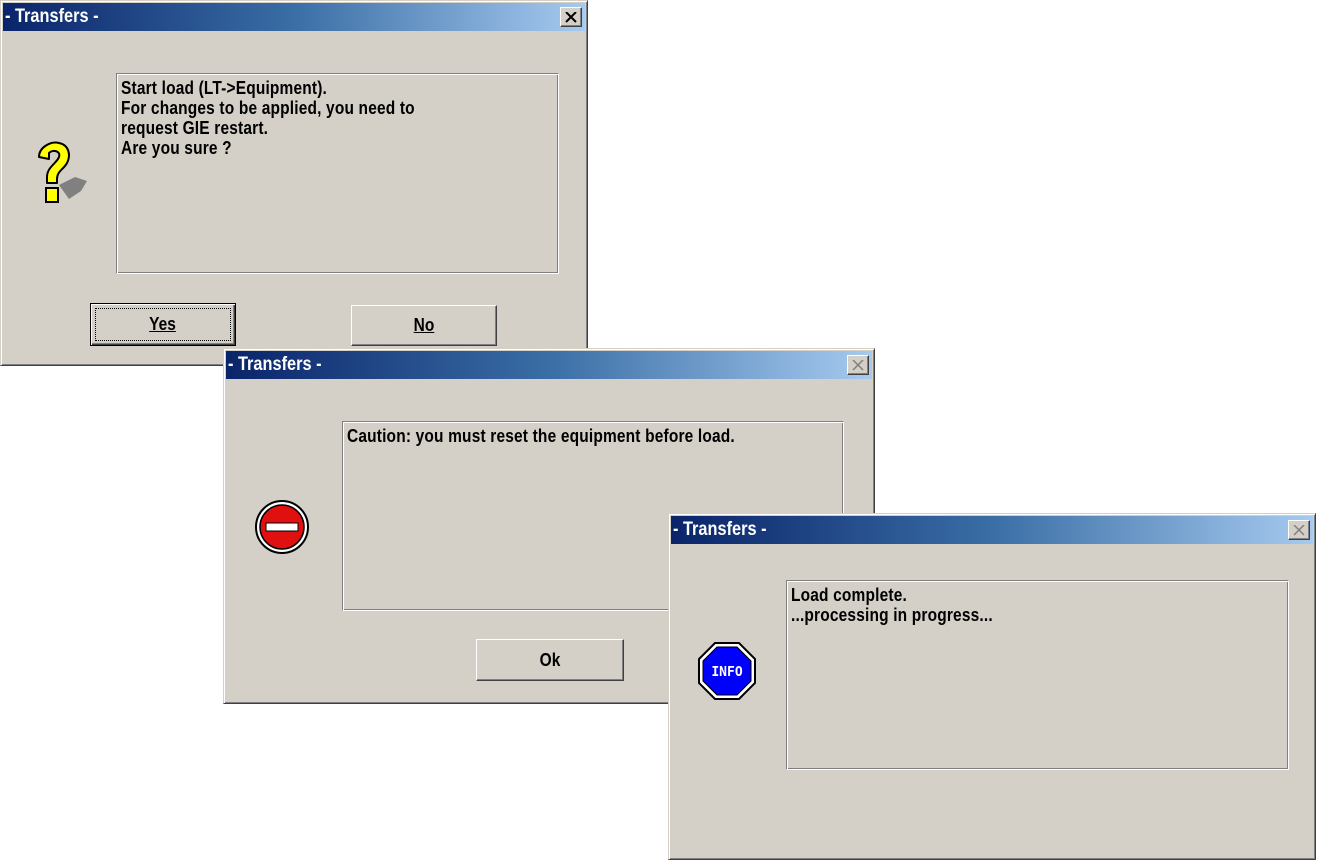  I want to click on ok-button: Ok, so click(550, 660).